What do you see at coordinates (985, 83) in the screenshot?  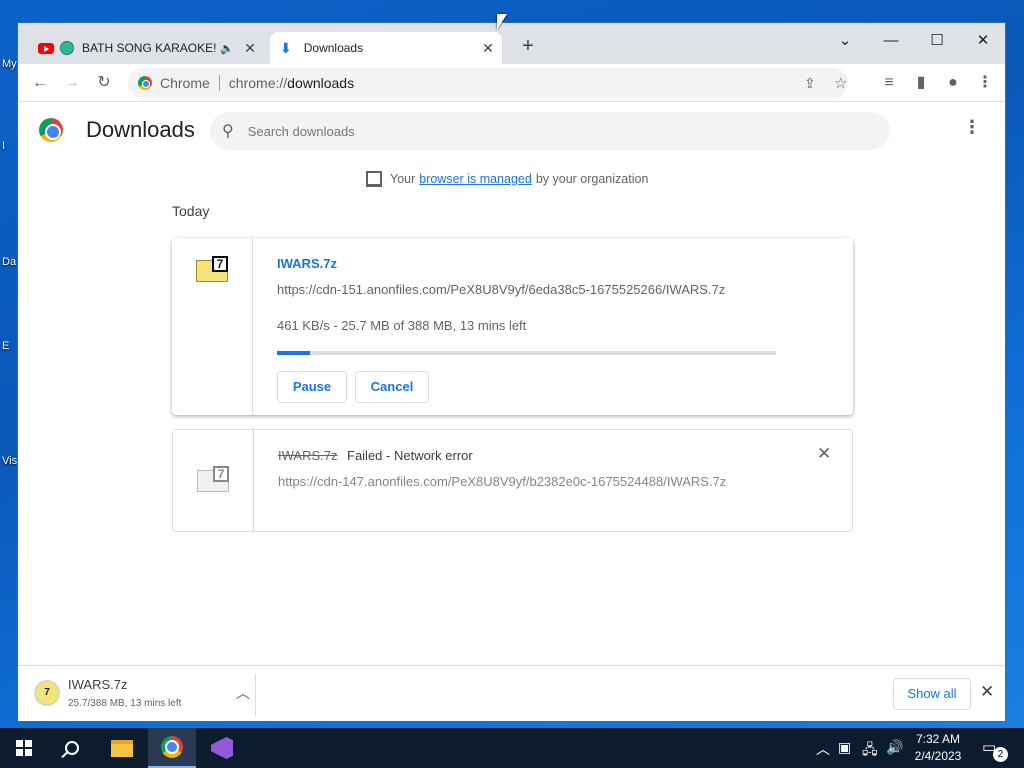 I see `menu-icon: ⋮` at bounding box center [985, 83].